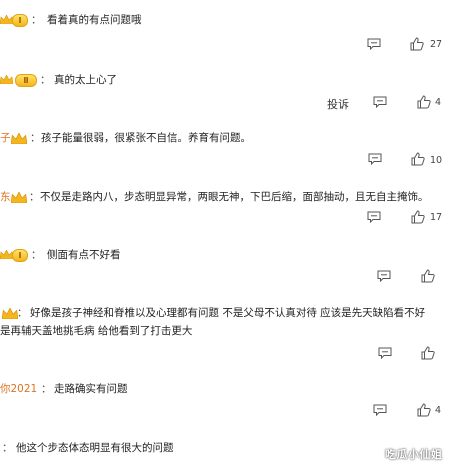 This screenshot has height=465, width=454. I want to click on like-count: 17, so click(436, 217).